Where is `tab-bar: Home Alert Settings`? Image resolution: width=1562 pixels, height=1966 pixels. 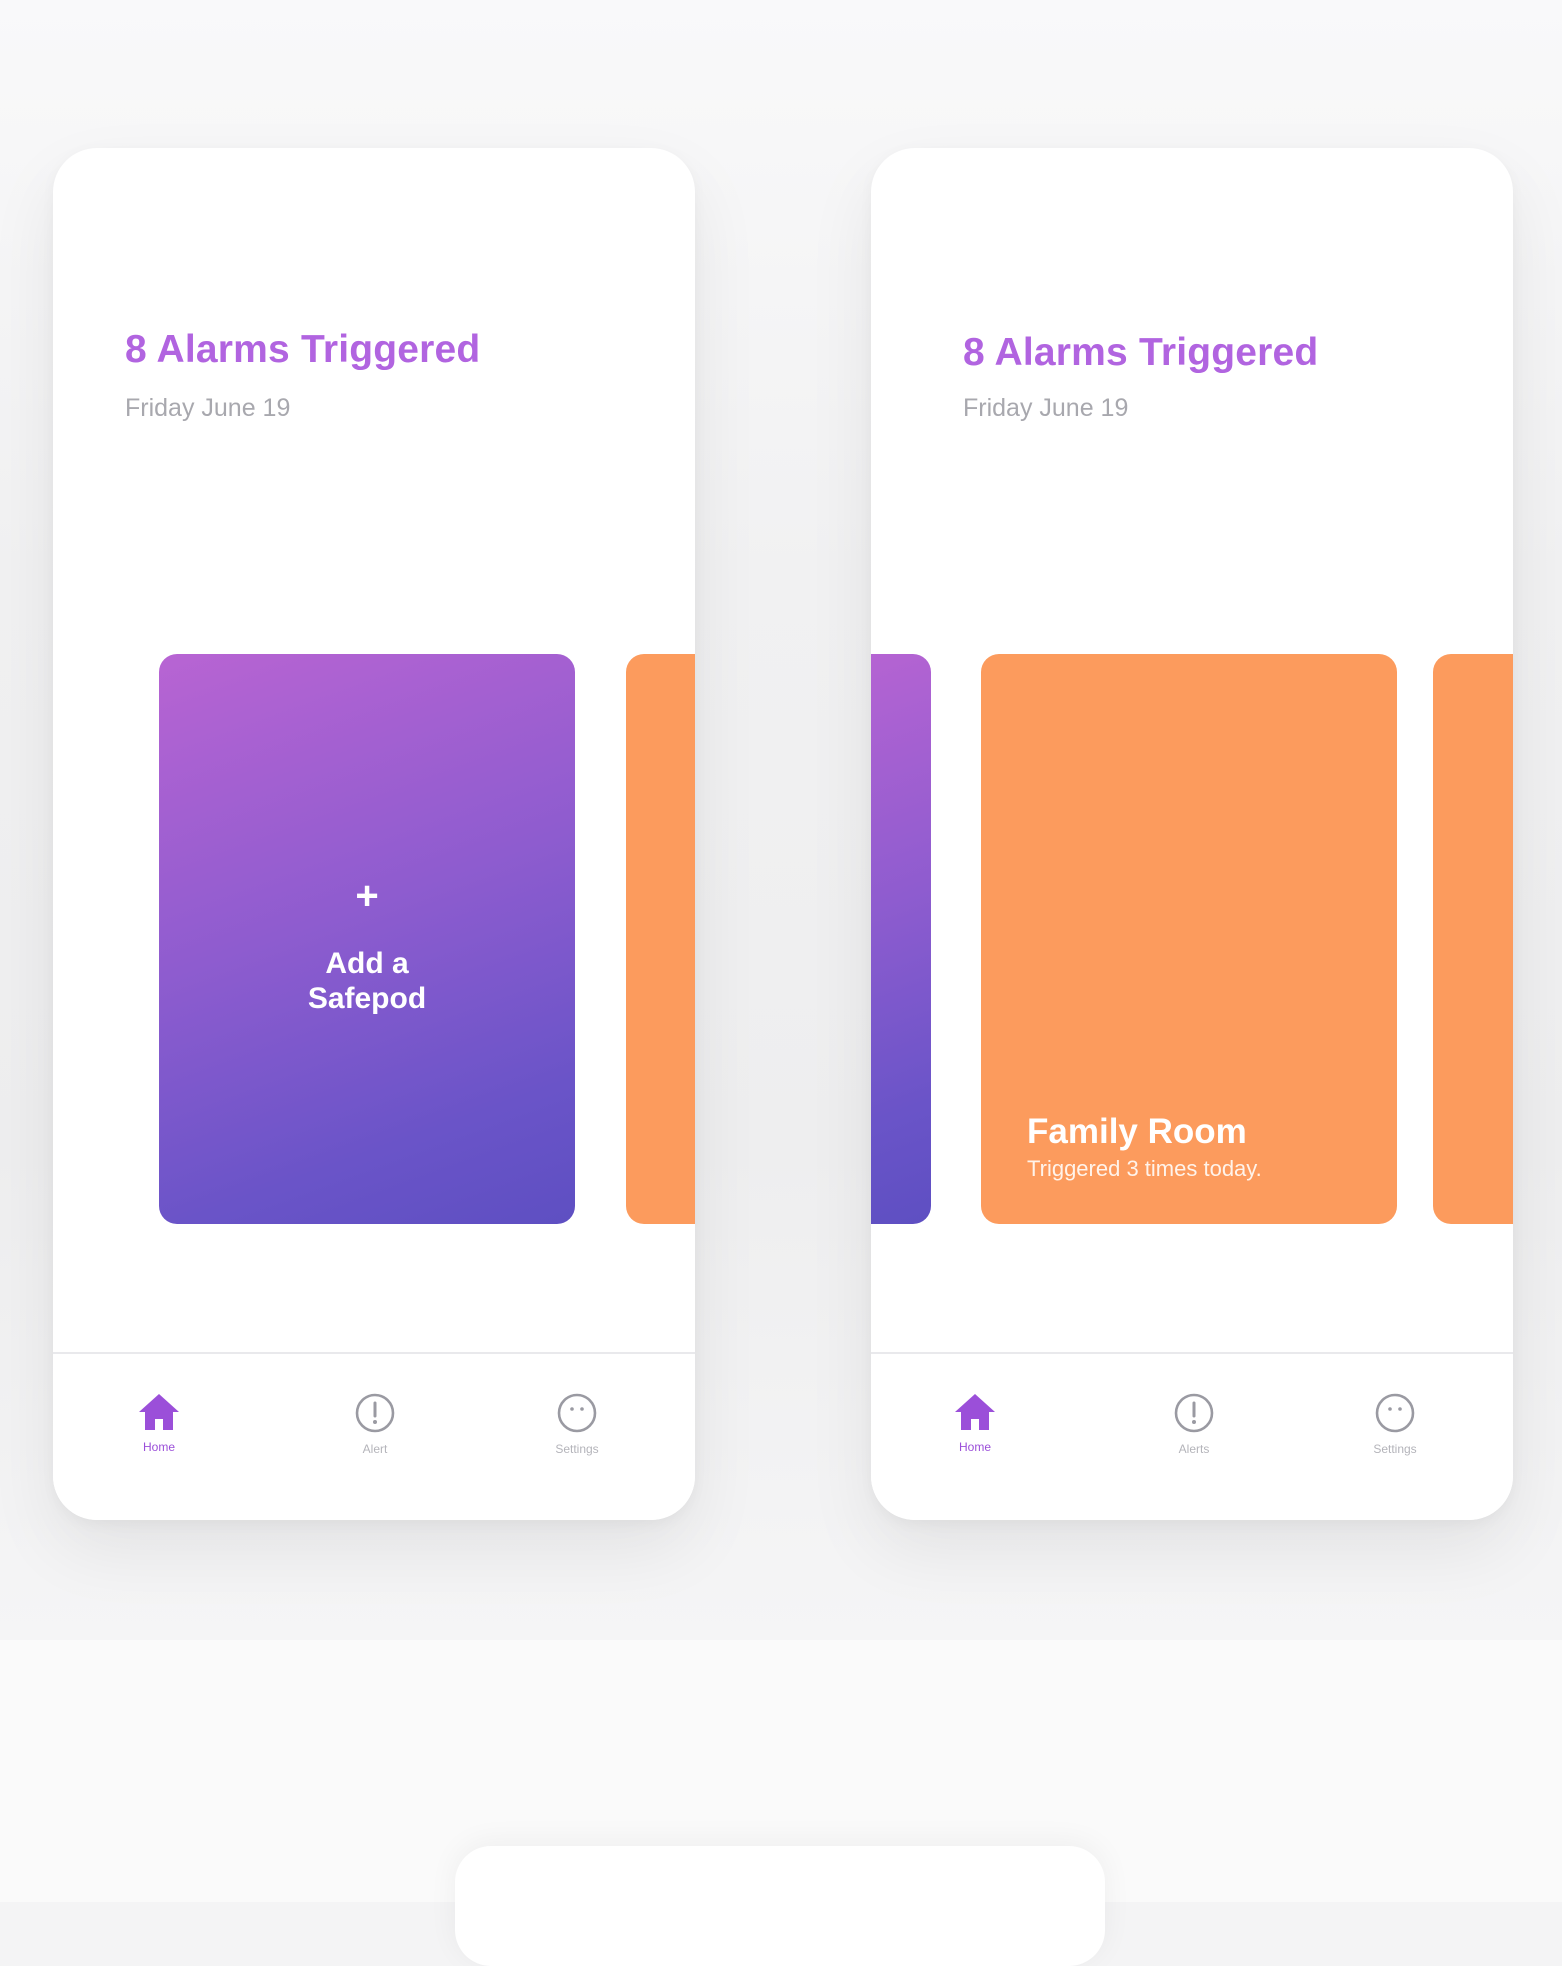 tab-bar: Home Alert Settings is located at coordinates (374, 1436).